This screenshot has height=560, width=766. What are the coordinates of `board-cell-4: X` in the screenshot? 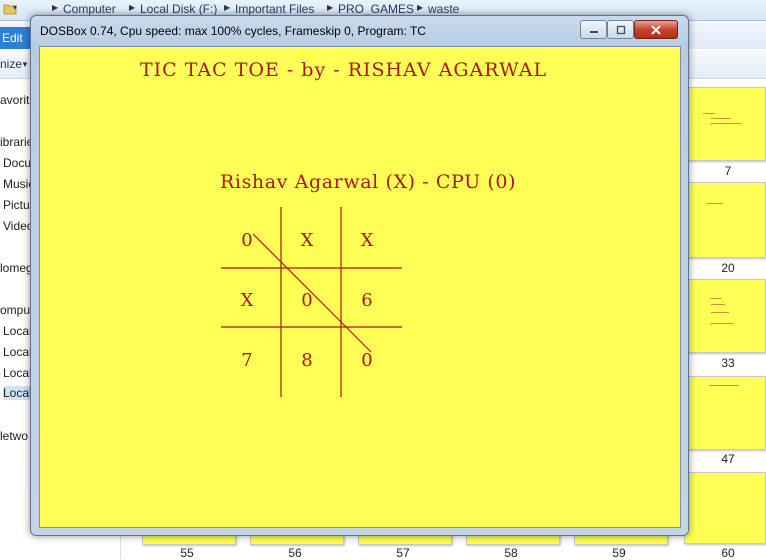 It's located at (247, 300).